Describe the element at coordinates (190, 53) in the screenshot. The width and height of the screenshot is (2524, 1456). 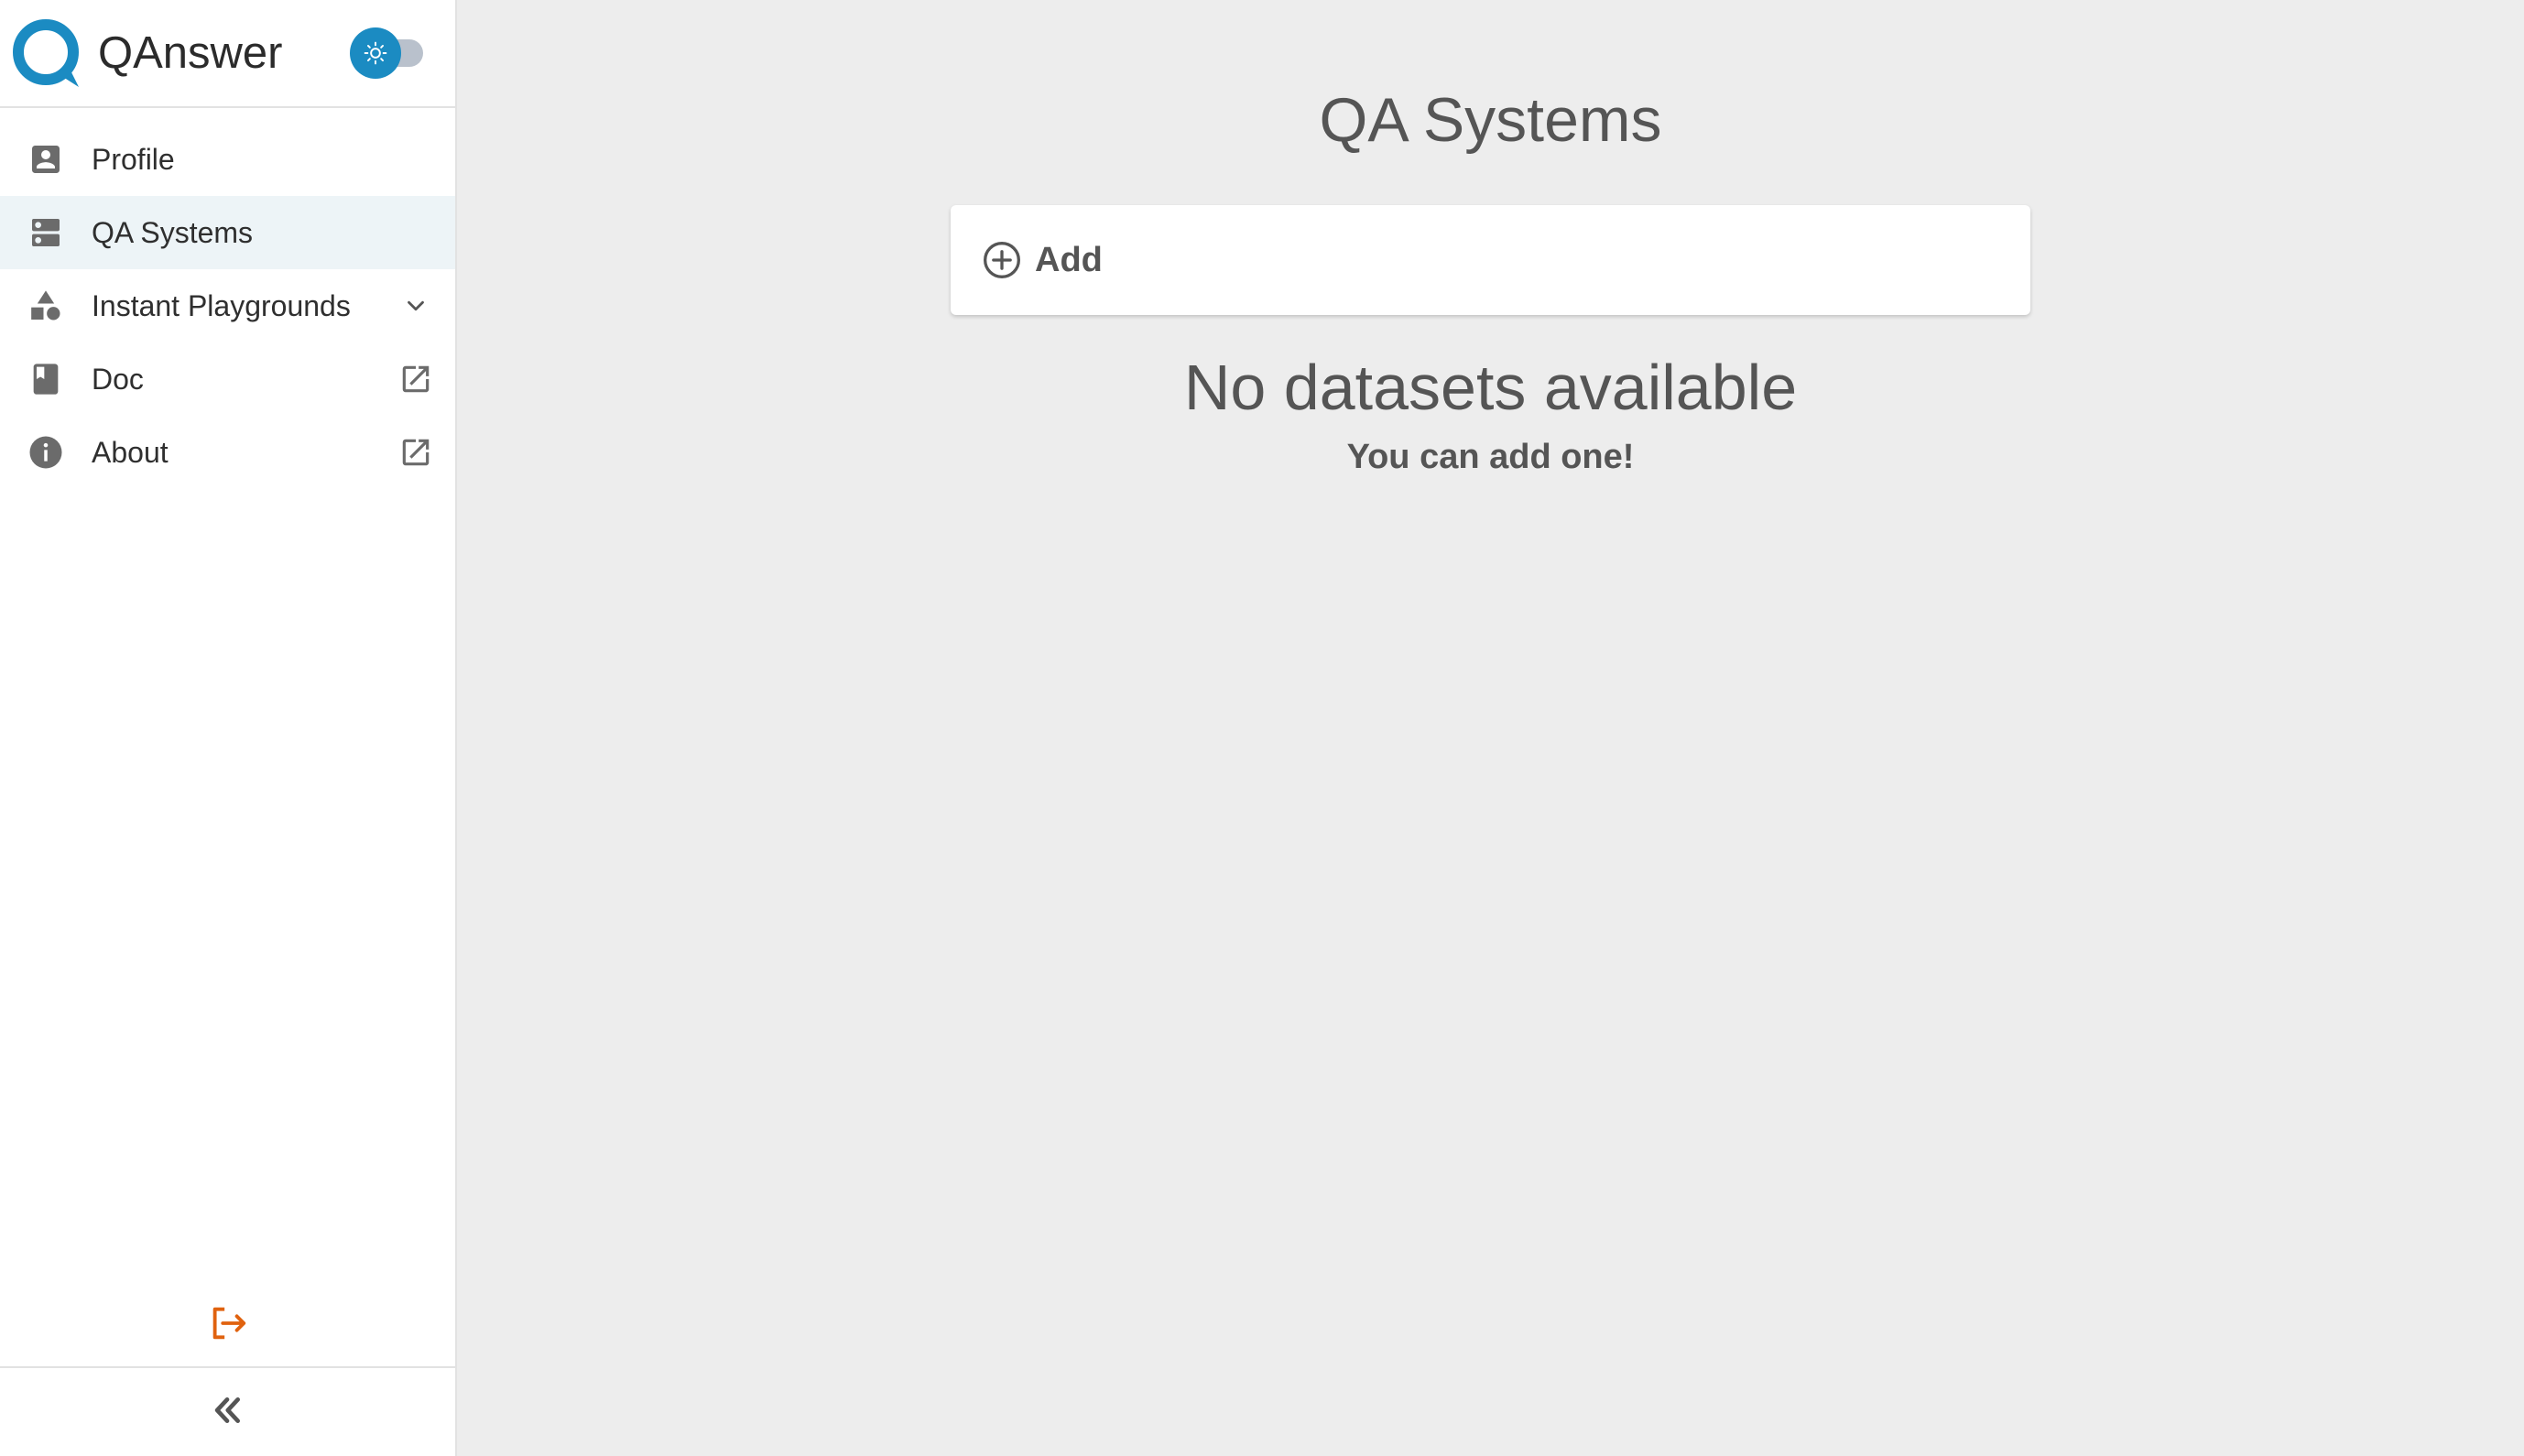
I see `app-name: QAnswer` at that location.